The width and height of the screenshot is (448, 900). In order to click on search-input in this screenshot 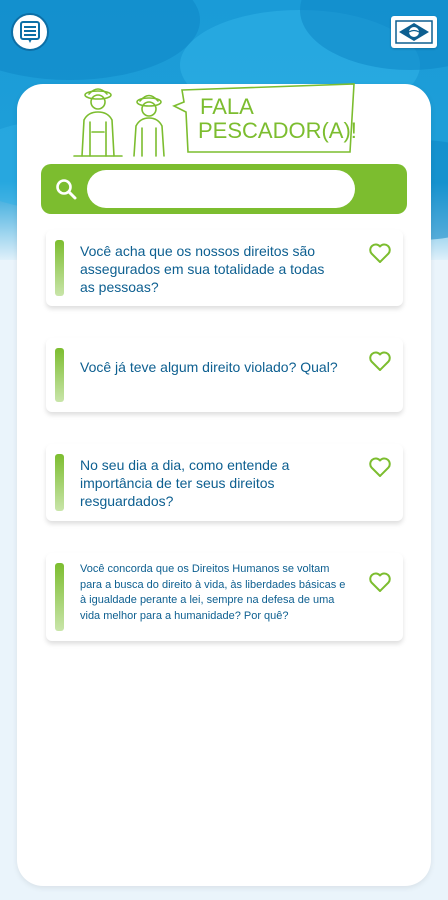, I will do `click(221, 189)`.